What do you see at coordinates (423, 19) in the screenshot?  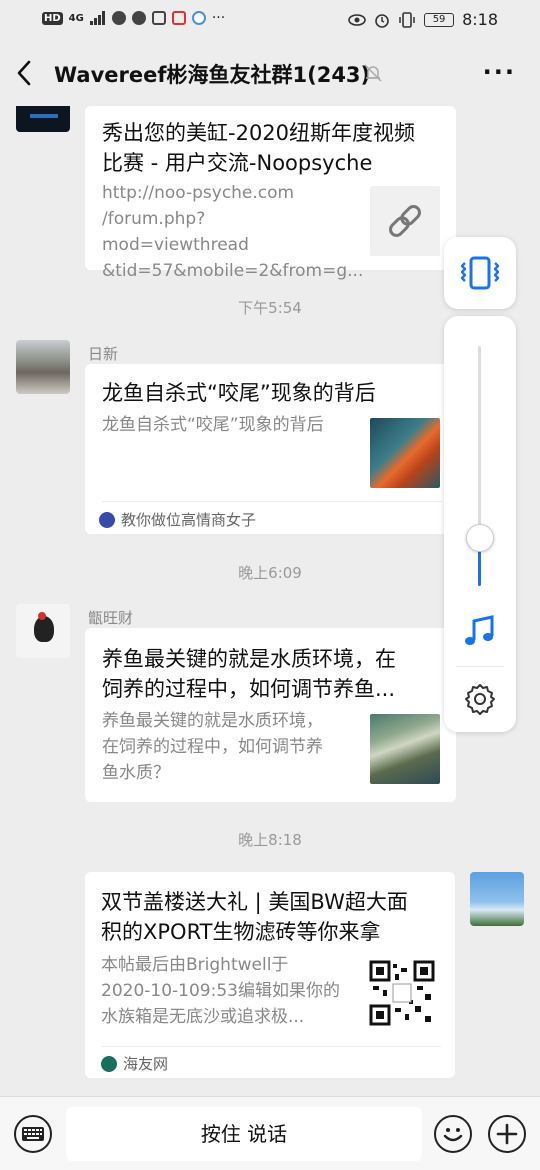 I see `status-right: 59 8:18` at bounding box center [423, 19].